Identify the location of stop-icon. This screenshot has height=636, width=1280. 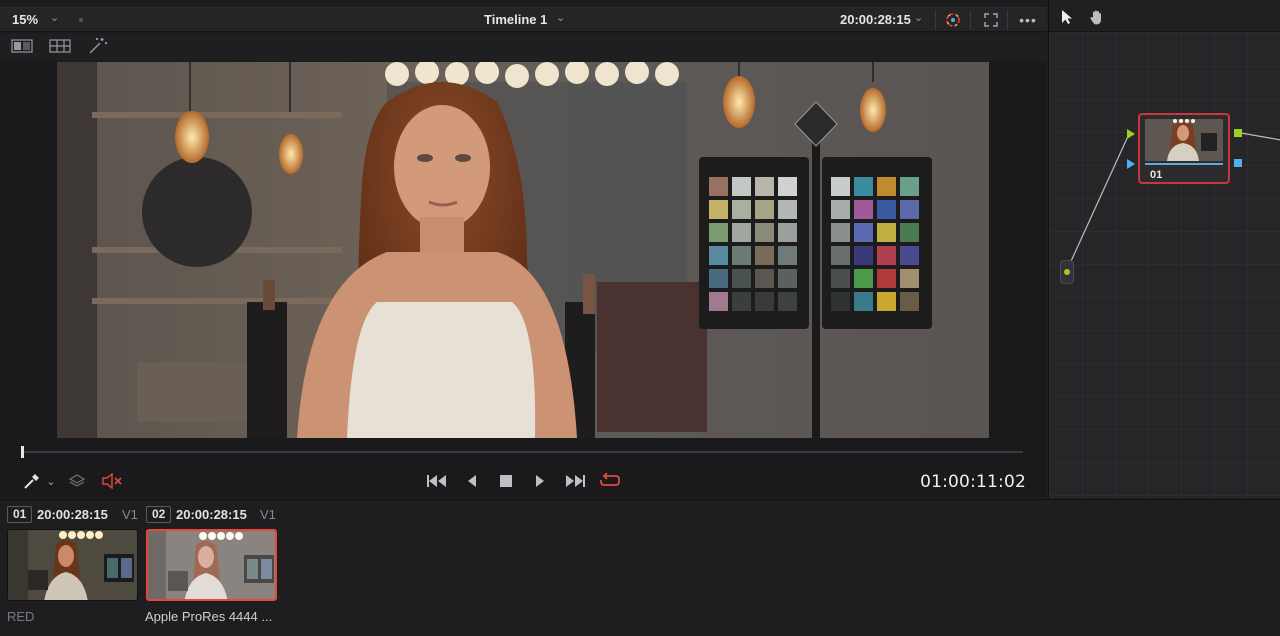
(506, 481).